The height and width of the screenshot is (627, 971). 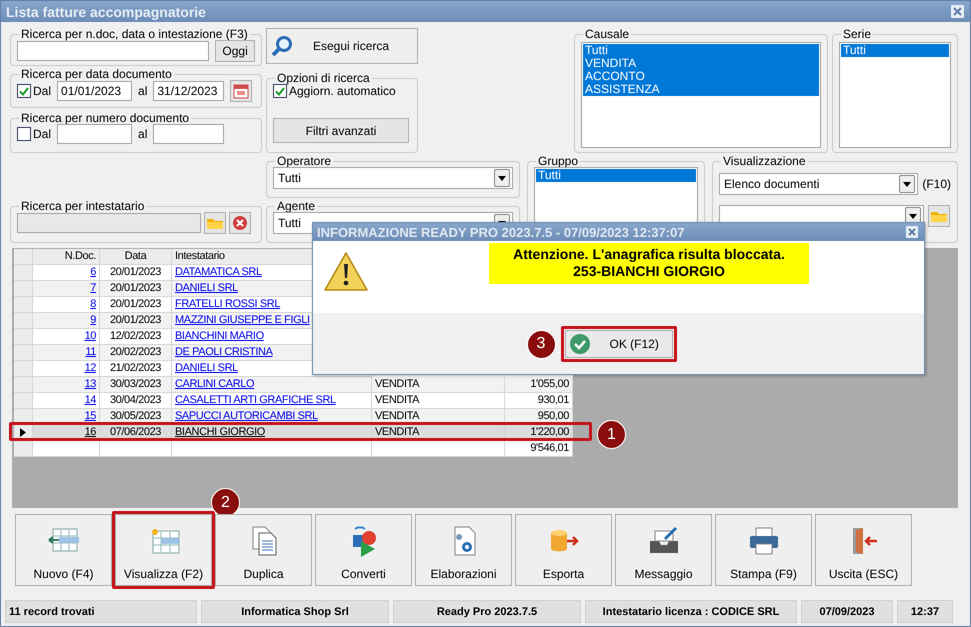 I want to click on group-label: Opzioni di ricerca, so click(x=323, y=78).